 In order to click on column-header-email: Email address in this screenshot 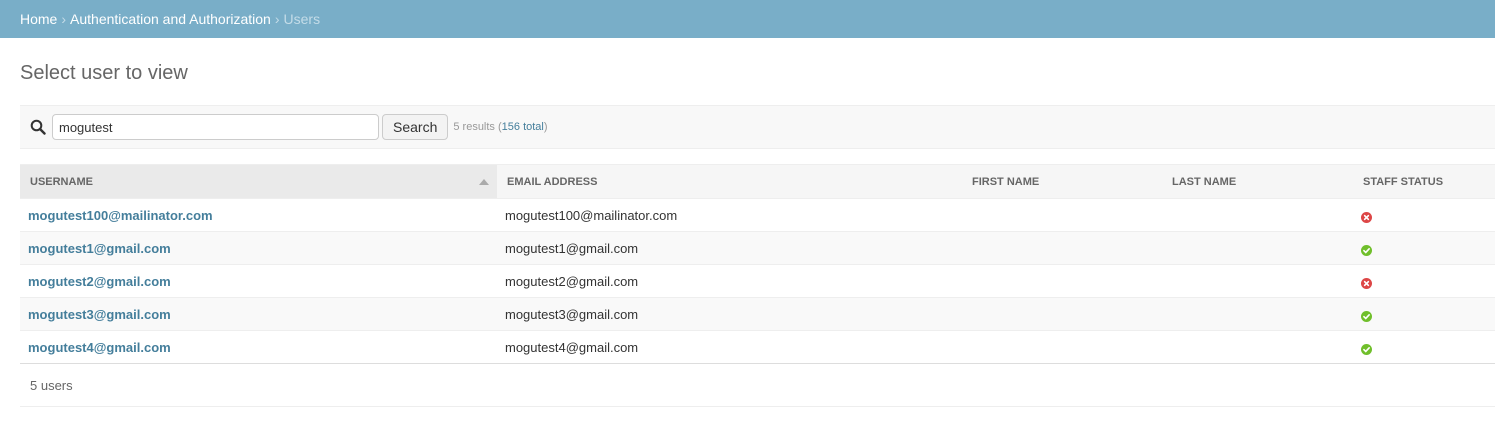, I will do `click(729, 181)`.